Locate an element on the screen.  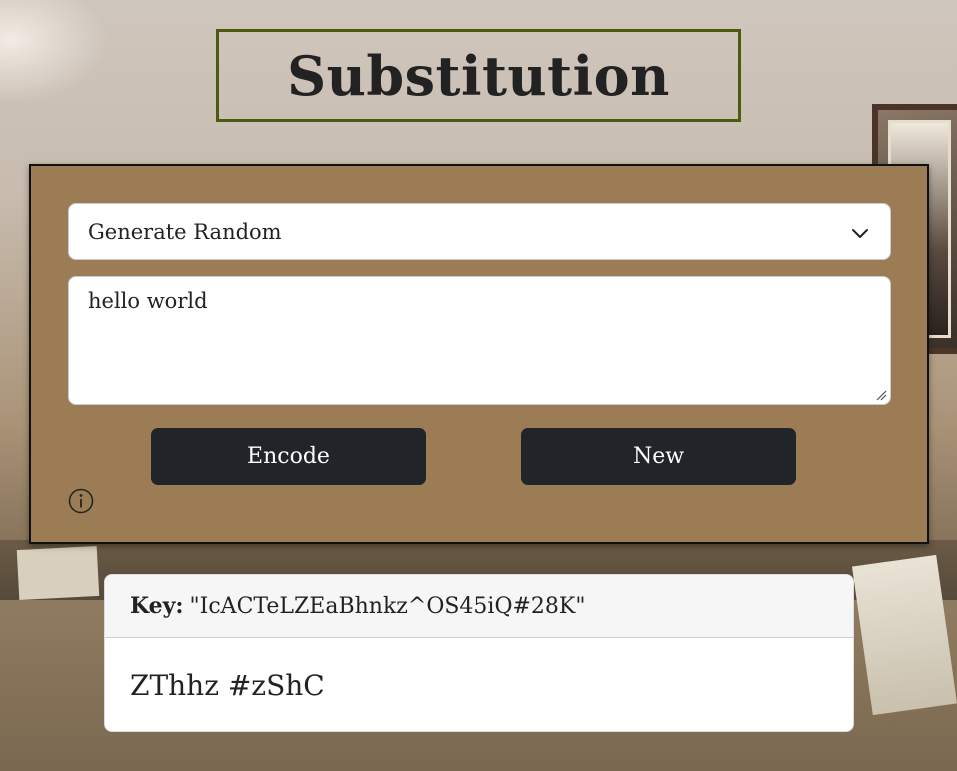
page-title-box: Substitution is located at coordinates (478, 75).